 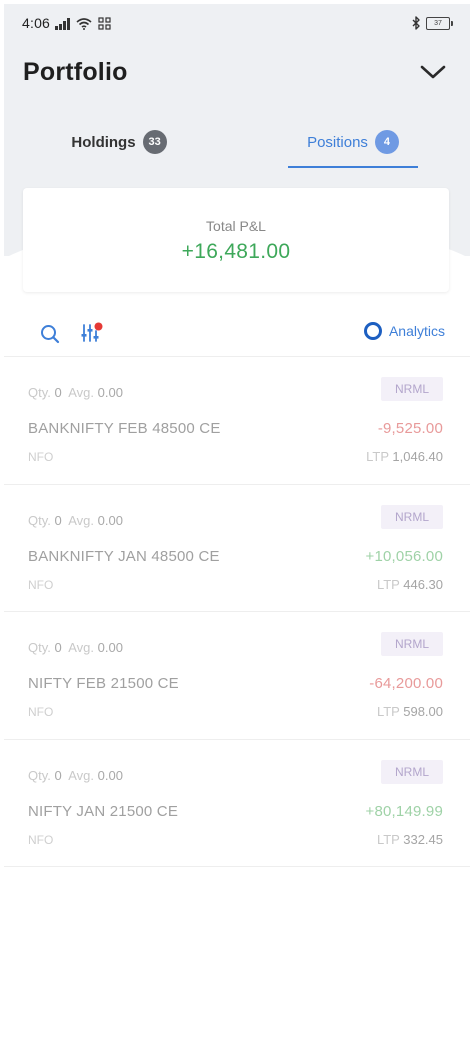 I want to click on tab-positions: Positions 4, so click(x=353, y=142).